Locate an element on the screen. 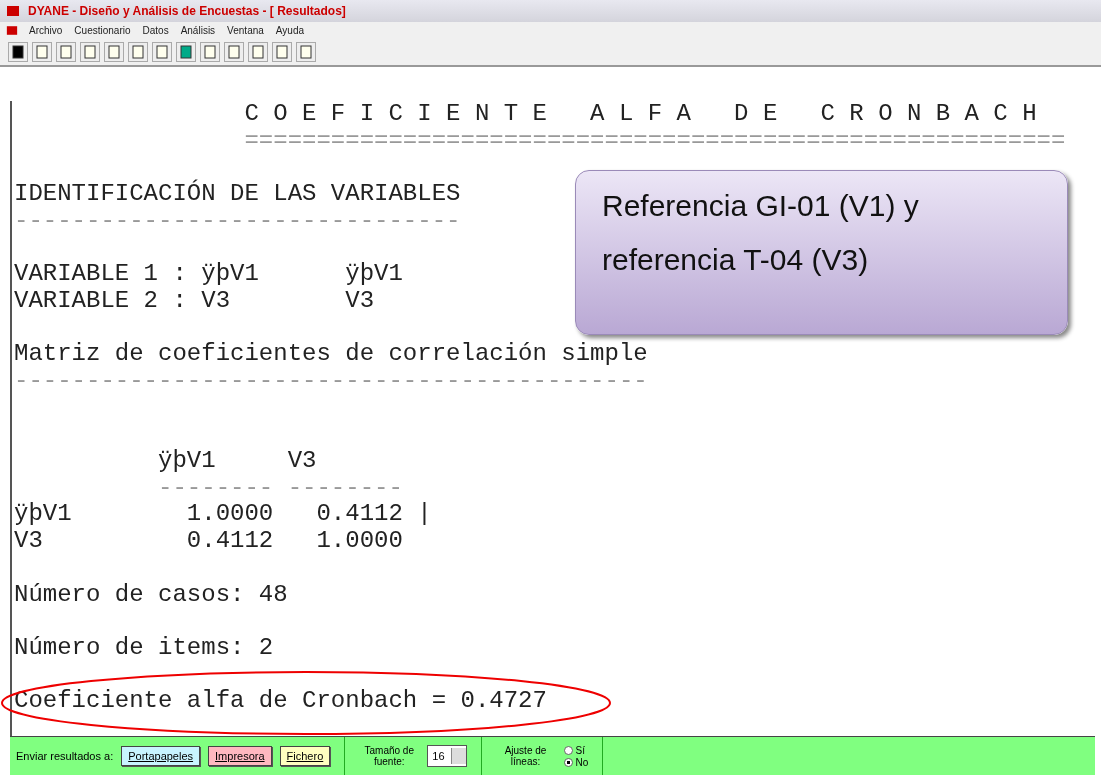  font-size-label: Tamaño de fuente: is located at coordinates (389, 756).